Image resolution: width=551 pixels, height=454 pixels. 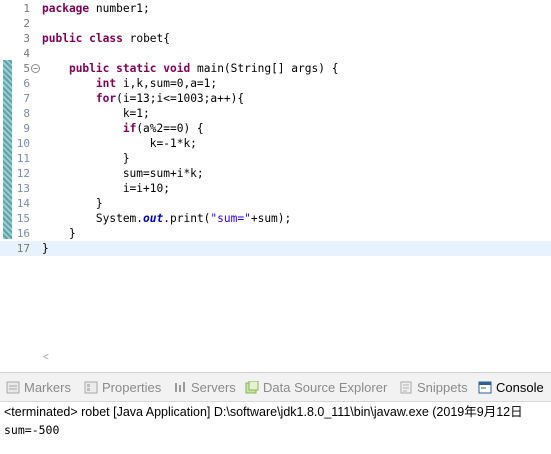 I want to click on code-token: +sum);, so click(x=271, y=218).